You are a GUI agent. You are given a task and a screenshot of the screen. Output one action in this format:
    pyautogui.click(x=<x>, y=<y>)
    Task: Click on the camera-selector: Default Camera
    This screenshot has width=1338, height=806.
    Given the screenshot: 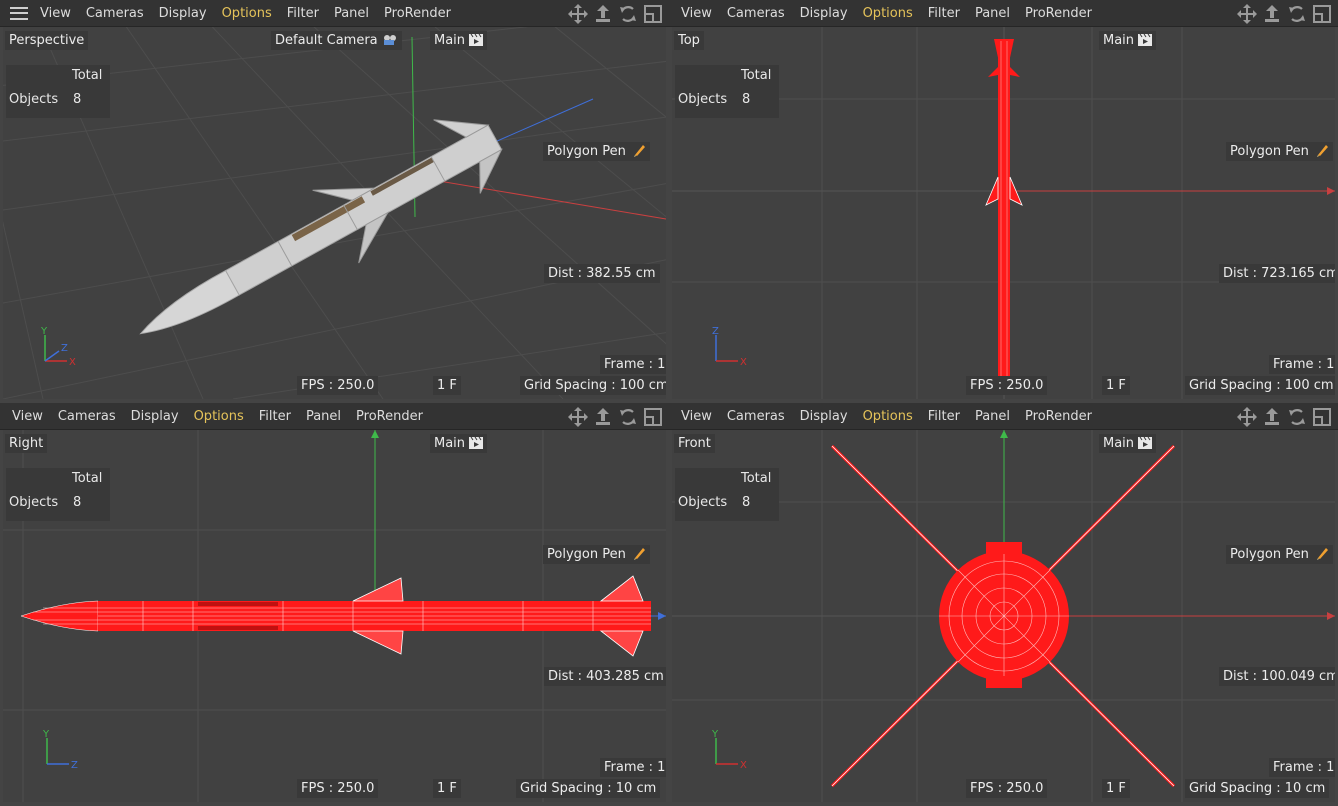 What is the action you would take?
    pyautogui.click(x=336, y=40)
    